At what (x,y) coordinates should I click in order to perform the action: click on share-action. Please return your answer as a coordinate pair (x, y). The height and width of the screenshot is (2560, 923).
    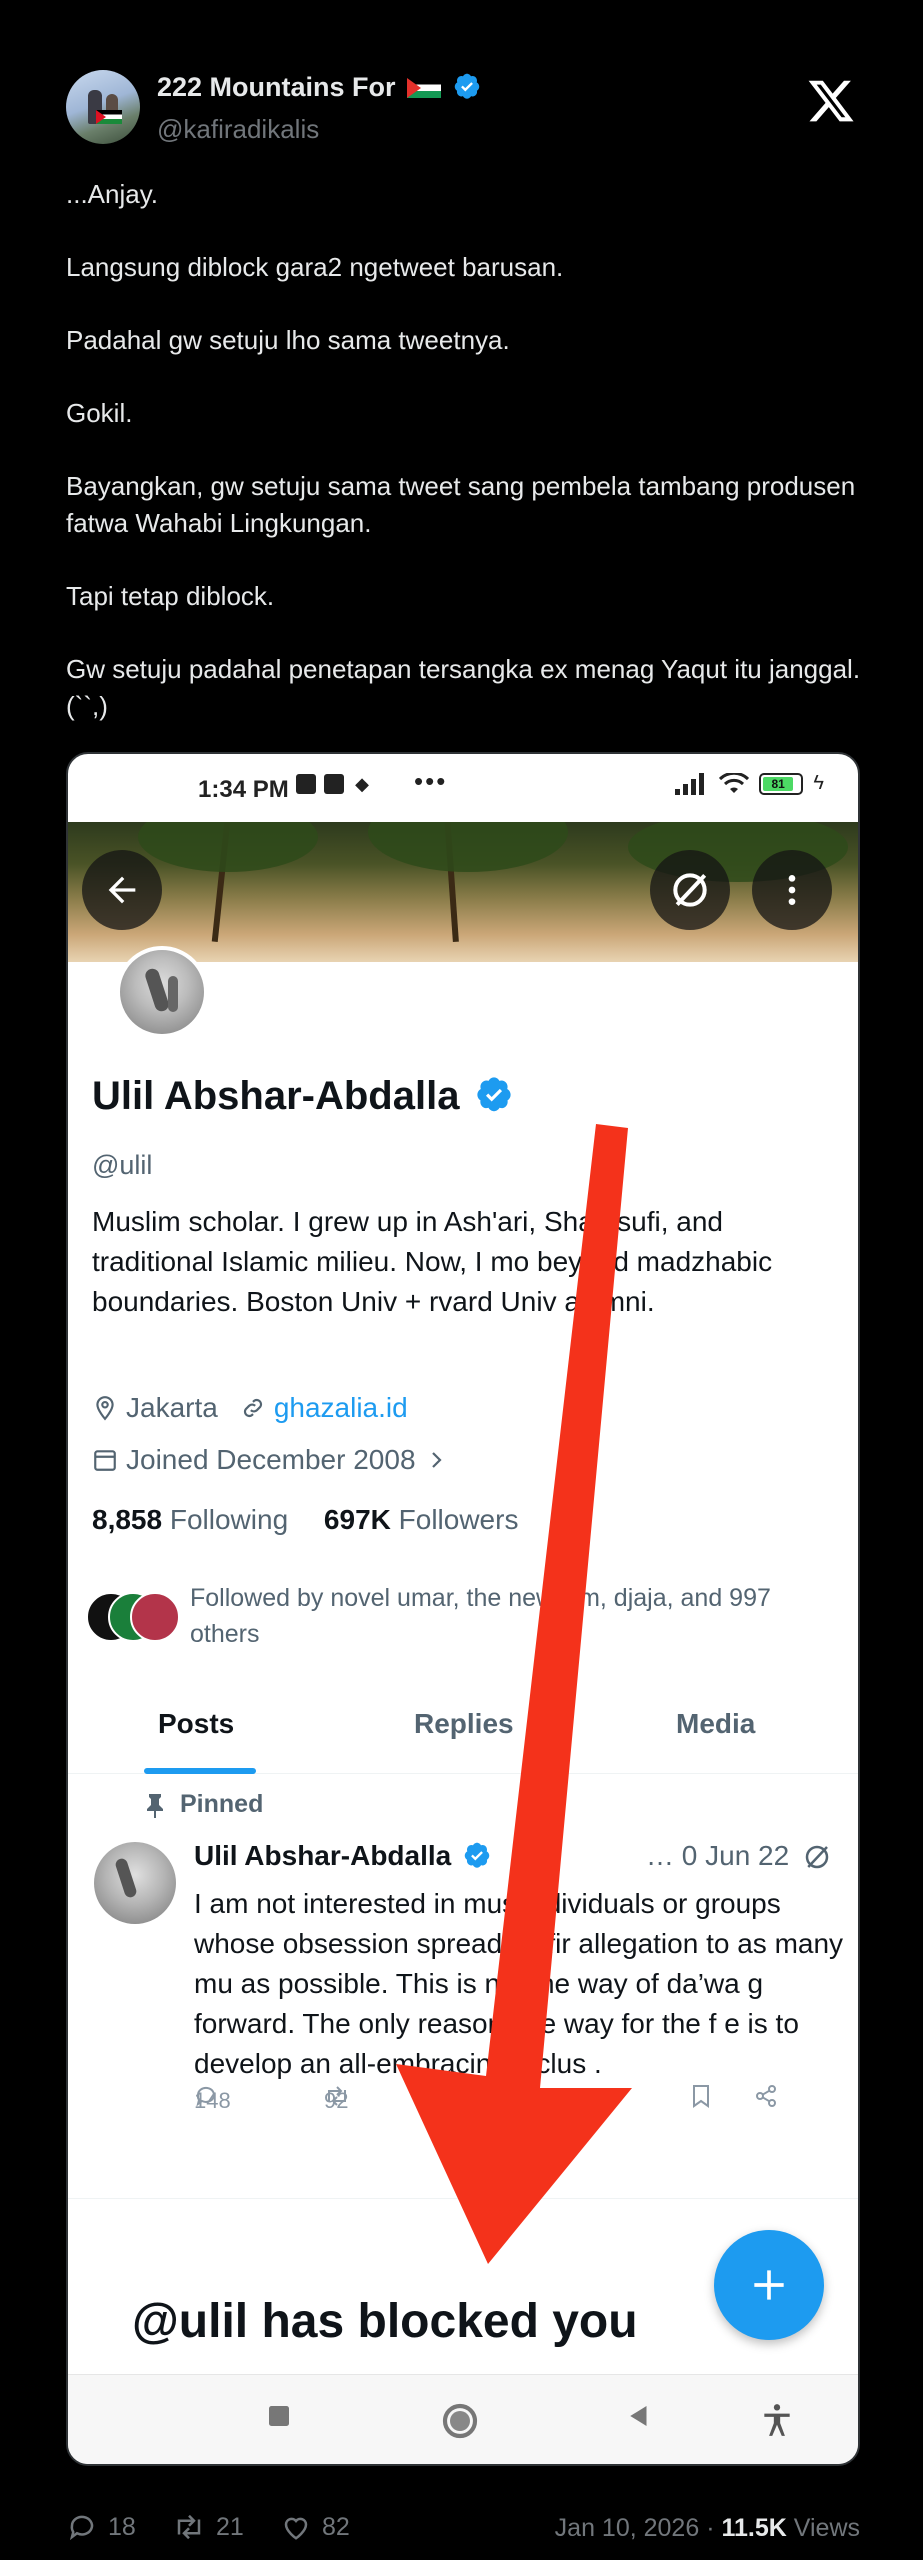
    Looking at the image, I should click on (766, 2096).